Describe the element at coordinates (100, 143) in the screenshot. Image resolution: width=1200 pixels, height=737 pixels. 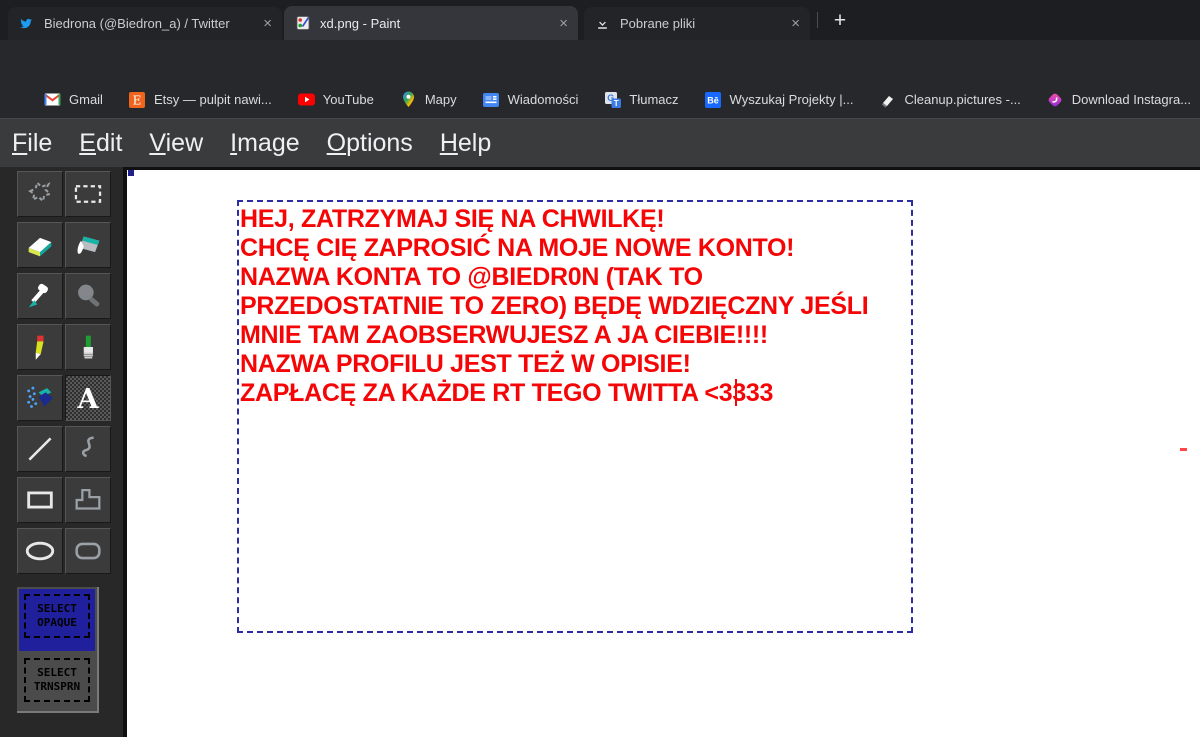
I see `menu-edit: Edit` at that location.